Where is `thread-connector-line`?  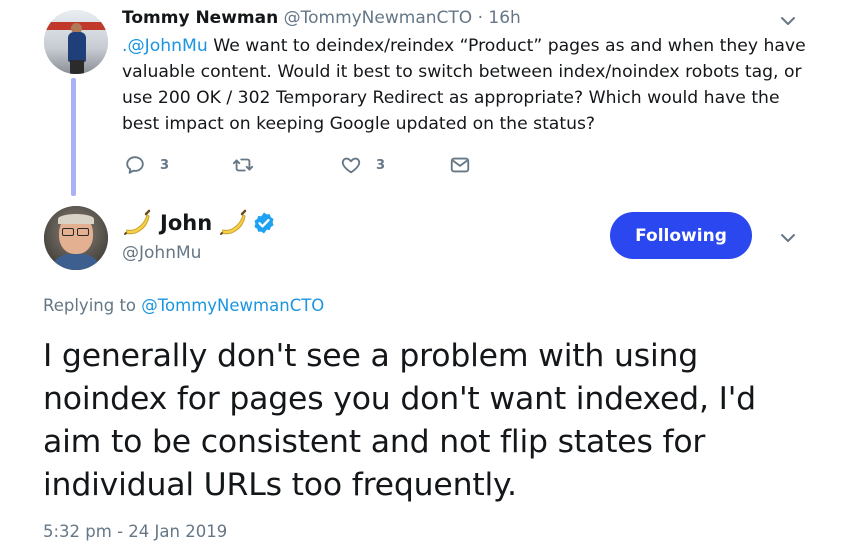
thread-connector-line is located at coordinates (73, 137).